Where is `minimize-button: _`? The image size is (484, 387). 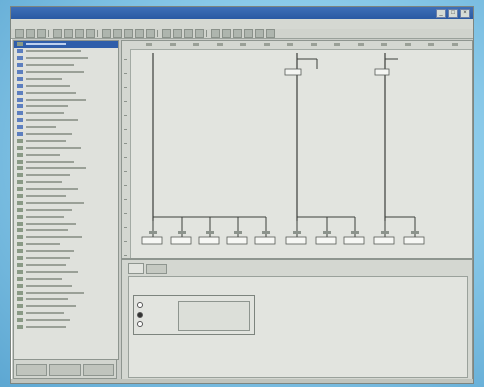
minimize-button: _ is located at coordinates (441, 13).